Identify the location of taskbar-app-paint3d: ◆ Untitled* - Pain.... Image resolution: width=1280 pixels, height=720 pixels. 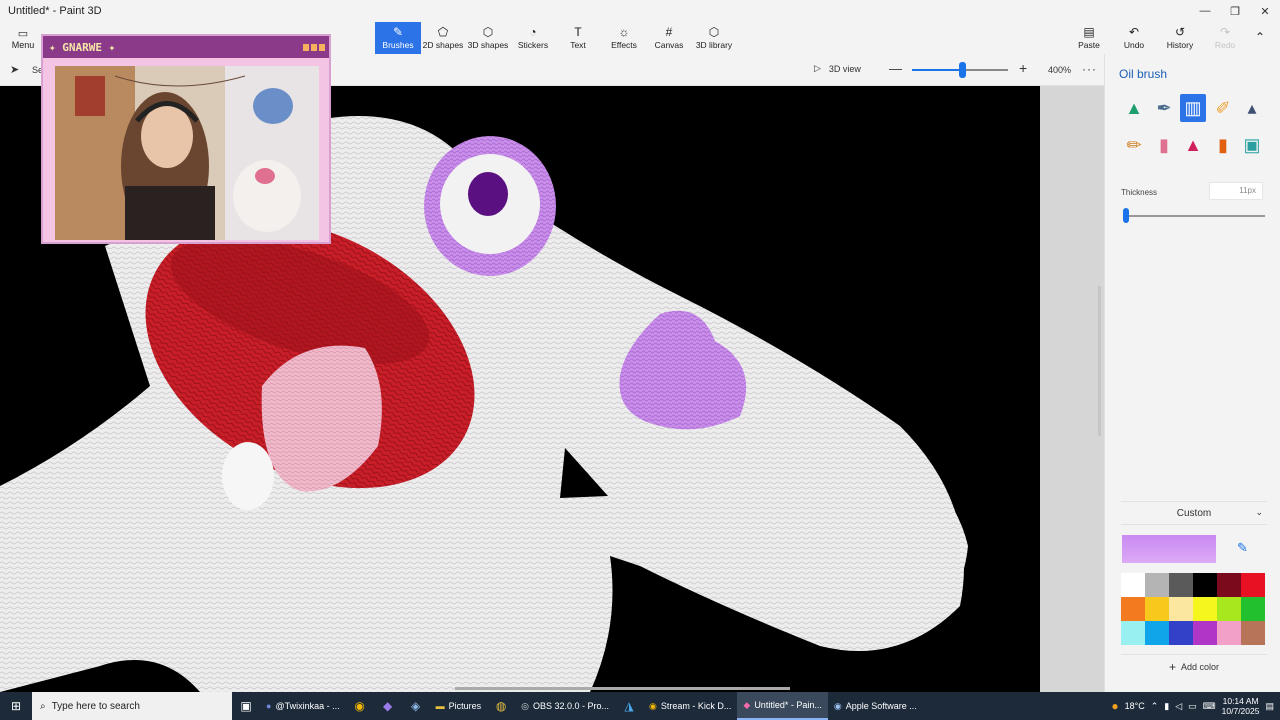
(782, 706).